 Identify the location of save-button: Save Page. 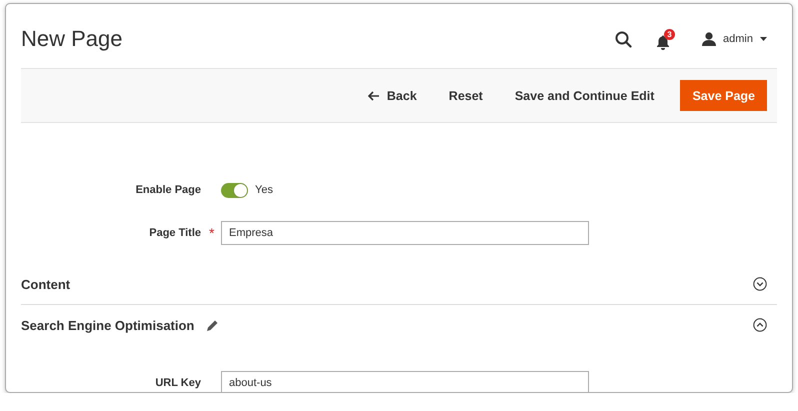
(723, 95).